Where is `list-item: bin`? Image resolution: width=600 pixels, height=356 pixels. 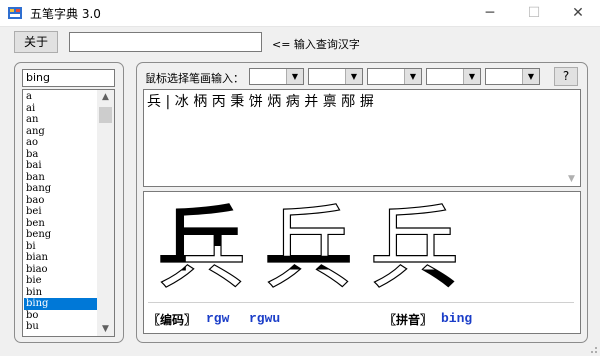 list-item: bin is located at coordinates (61, 293).